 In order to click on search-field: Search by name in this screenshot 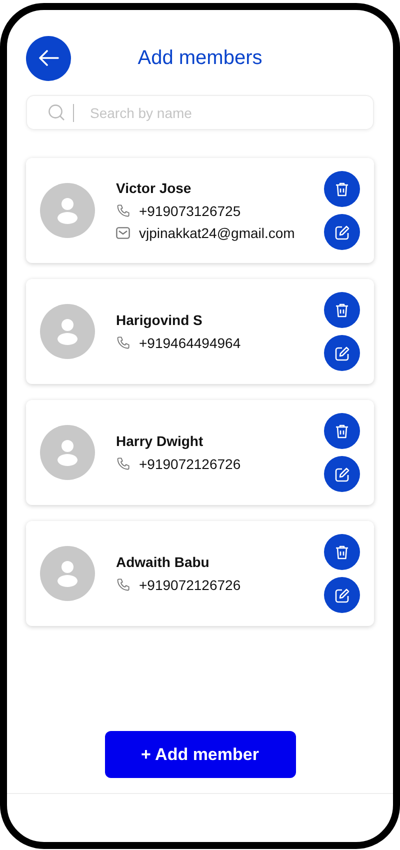, I will do `click(200, 112)`.